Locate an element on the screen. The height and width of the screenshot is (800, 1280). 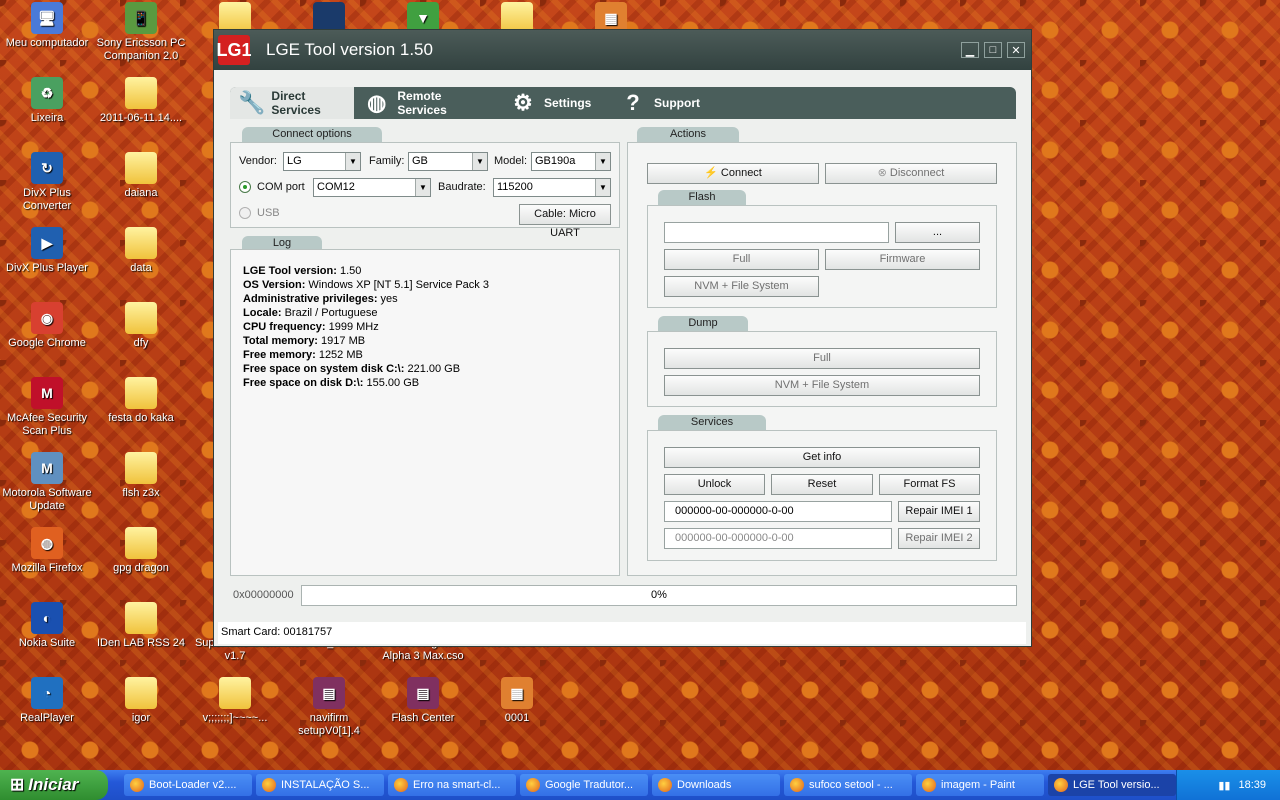
flash-nvm-button: NVM + File System is located at coordinates (741, 286).